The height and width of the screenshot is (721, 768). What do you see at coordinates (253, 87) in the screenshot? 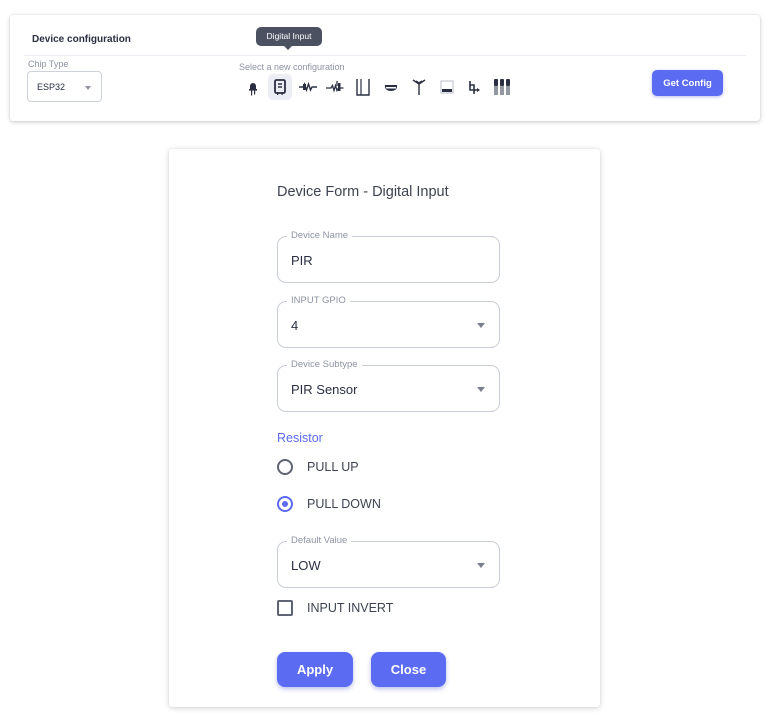
I see `led-icon` at bounding box center [253, 87].